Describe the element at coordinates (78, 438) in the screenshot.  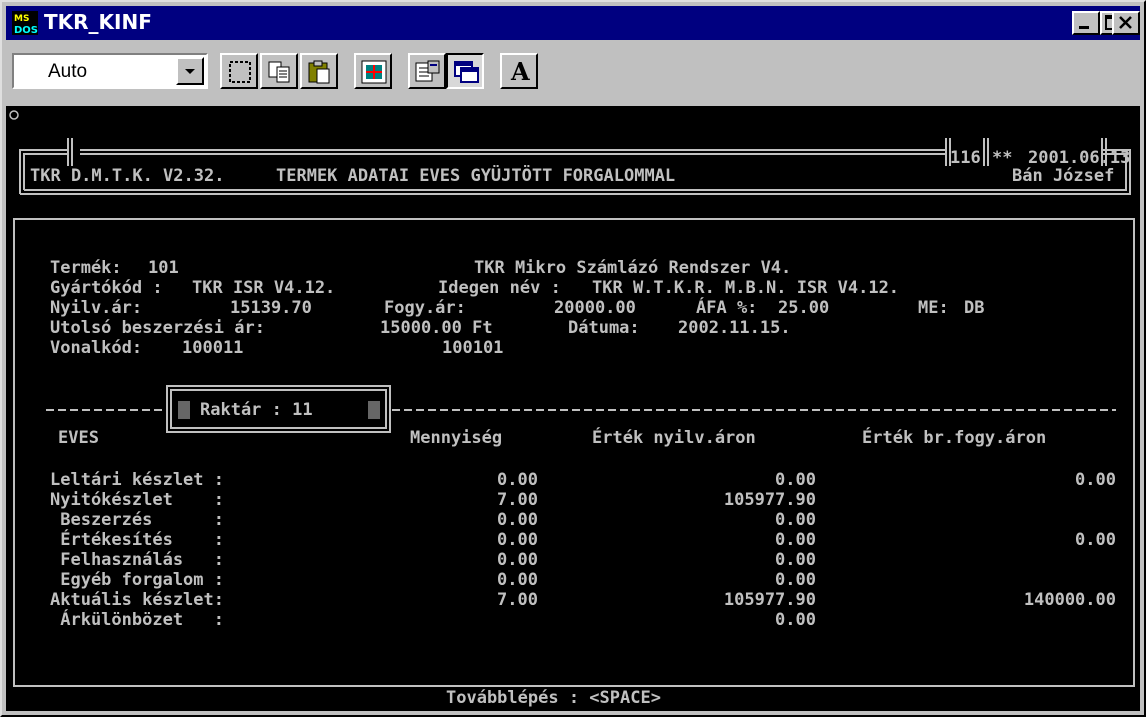
I see `column-header-eves: EVES` at that location.